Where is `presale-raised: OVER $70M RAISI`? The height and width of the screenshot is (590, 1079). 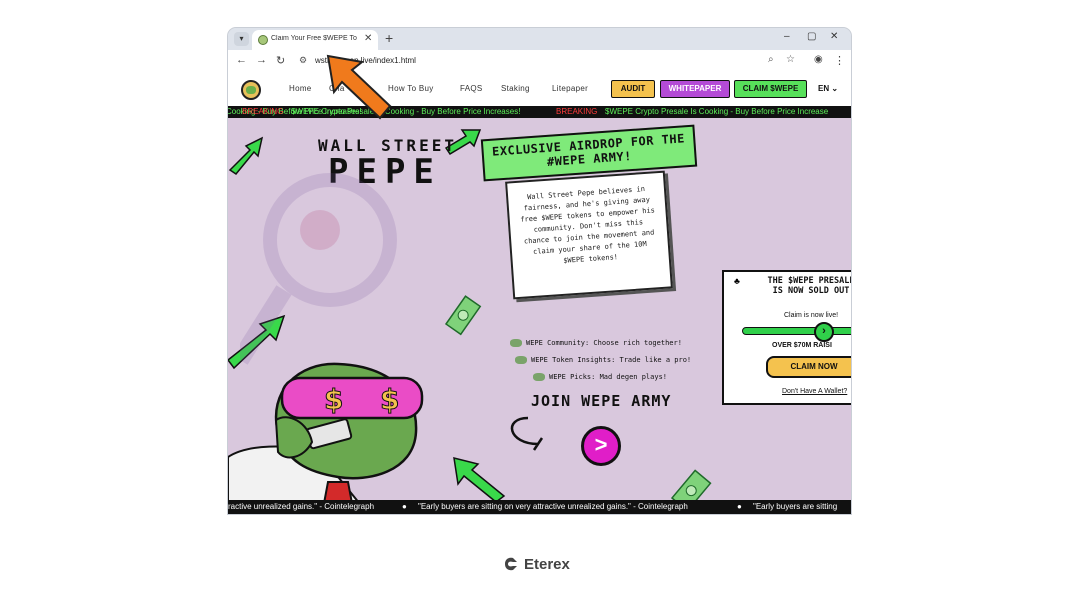
presale-raised: OVER $70M RAISI is located at coordinates (802, 345).